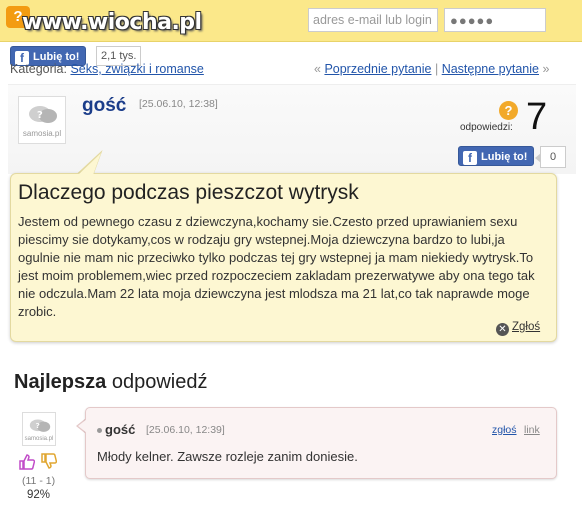 The image size is (582, 510). What do you see at coordinates (546, 69) in the screenshot?
I see `next-arrow: »` at bounding box center [546, 69].